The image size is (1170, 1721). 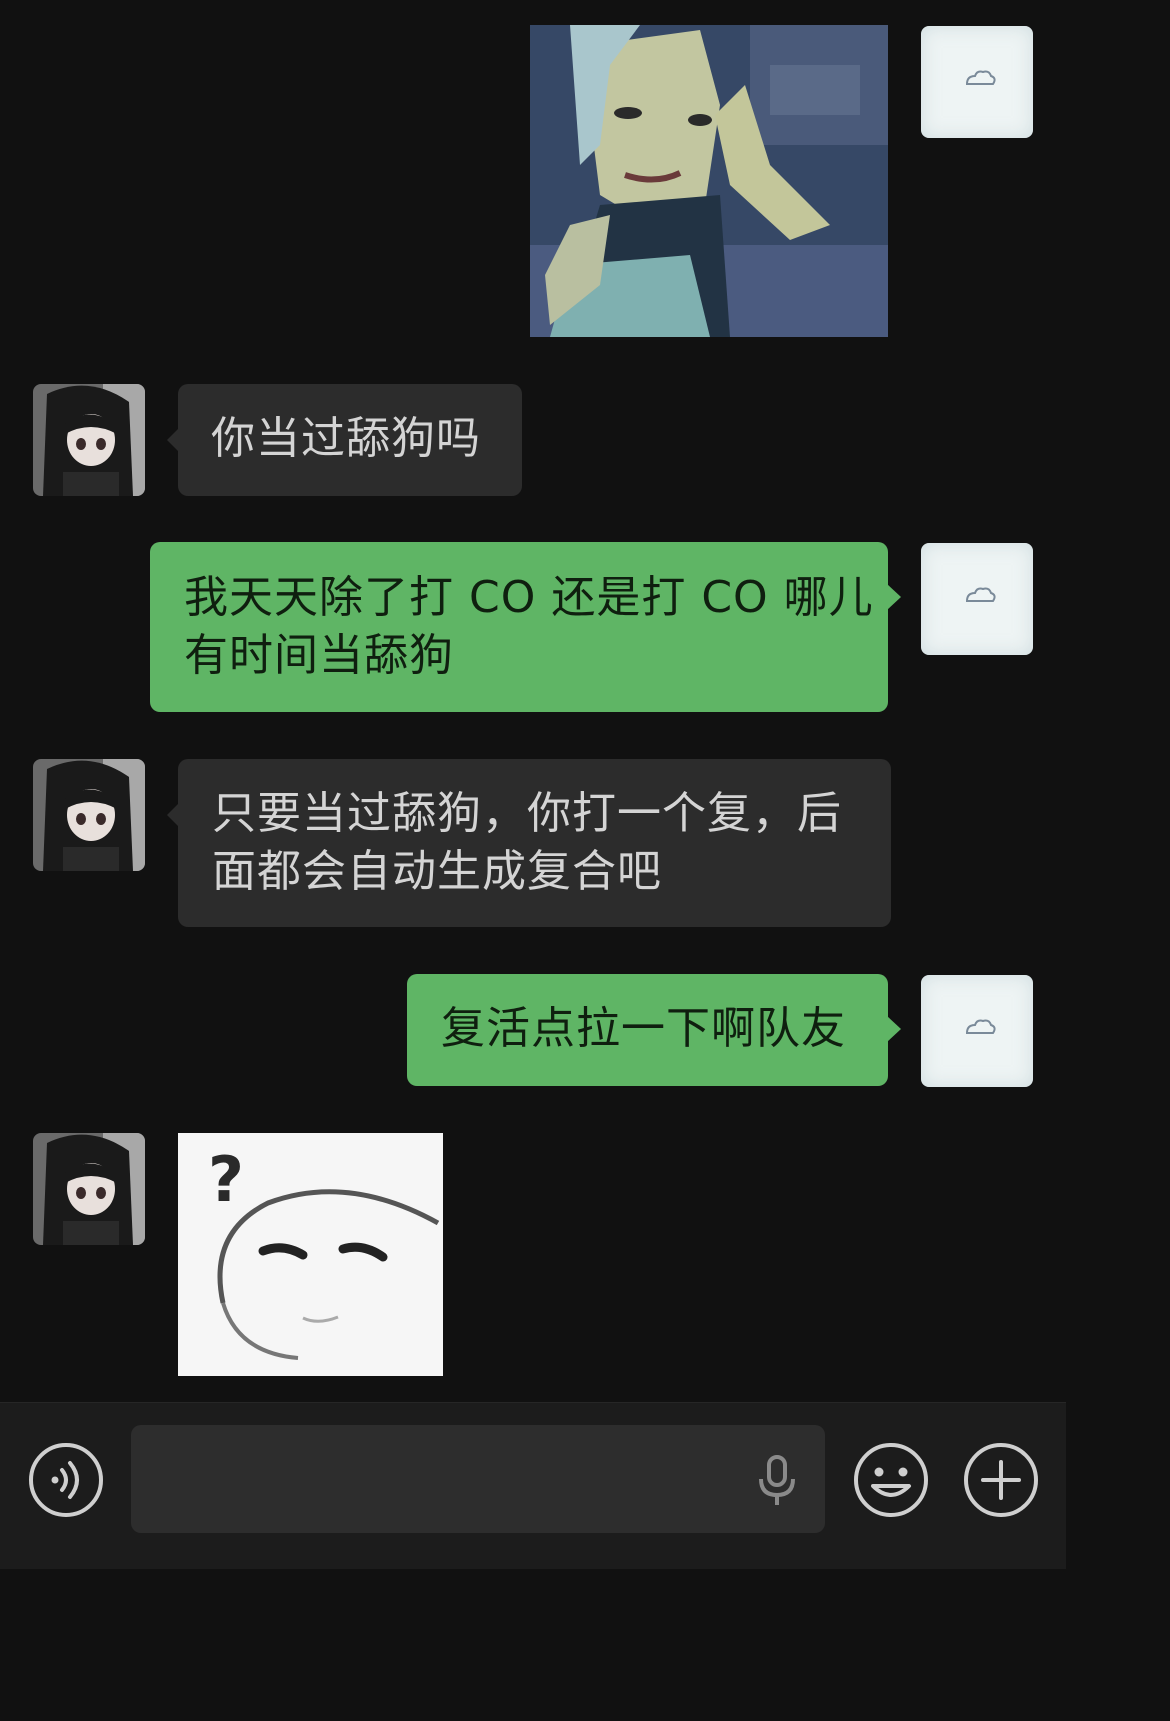 What do you see at coordinates (525, 627) in the screenshot?
I see `sent-text-message: 我天天除了打 CO 还是打 CO 哪儿 有时间当舔狗` at bounding box center [525, 627].